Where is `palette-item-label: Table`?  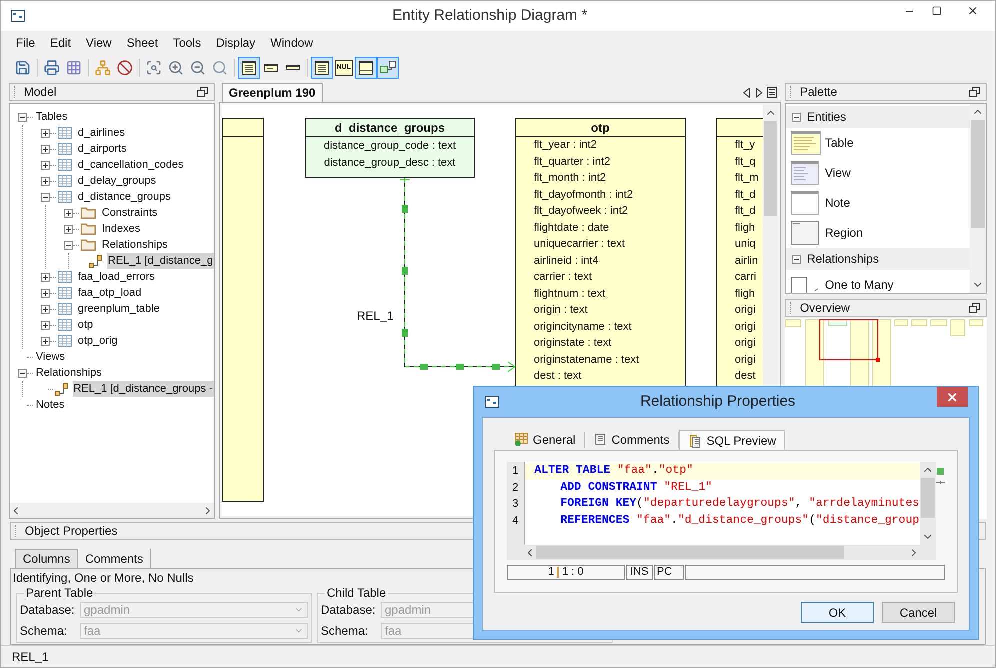 palette-item-label: Table is located at coordinates (839, 143).